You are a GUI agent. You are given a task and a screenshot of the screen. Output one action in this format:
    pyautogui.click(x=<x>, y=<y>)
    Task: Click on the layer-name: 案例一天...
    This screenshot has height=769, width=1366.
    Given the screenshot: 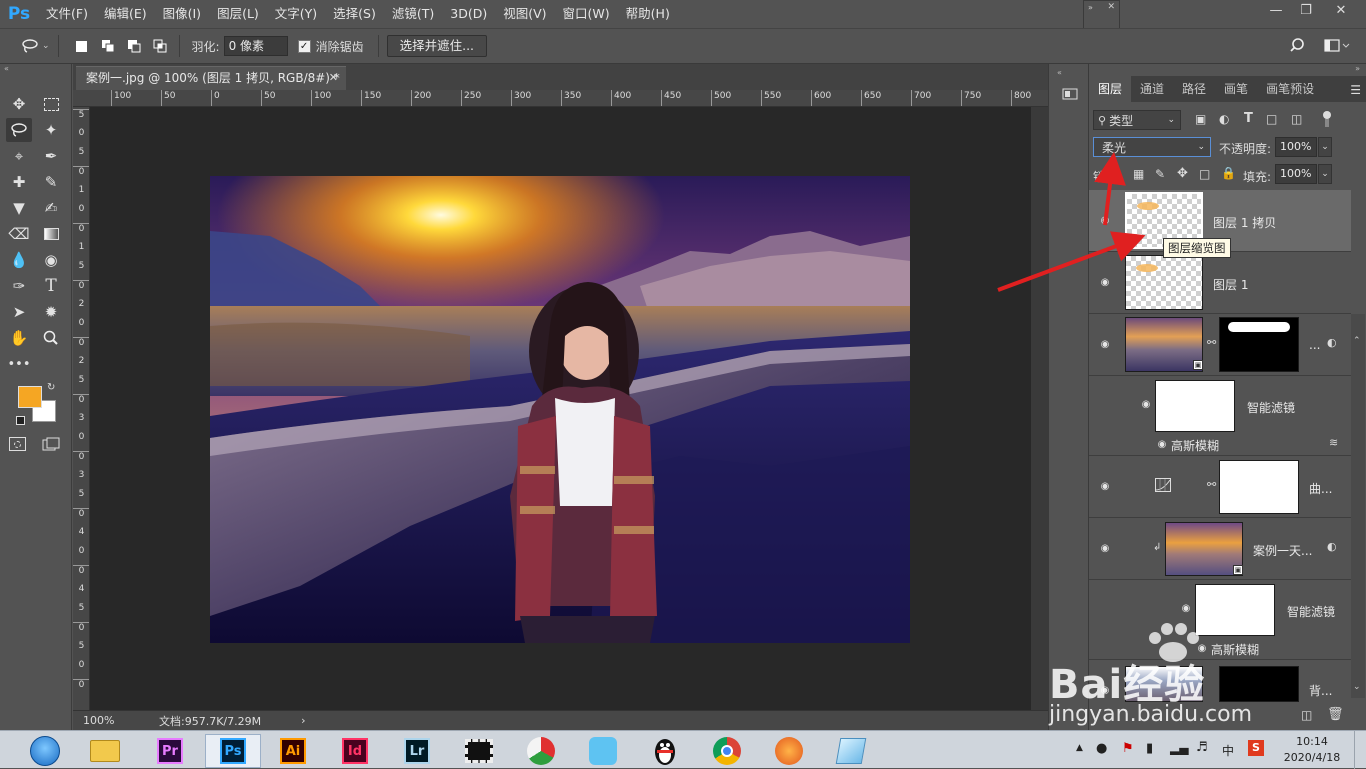 What is the action you would take?
    pyautogui.click(x=1282, y=550)
    